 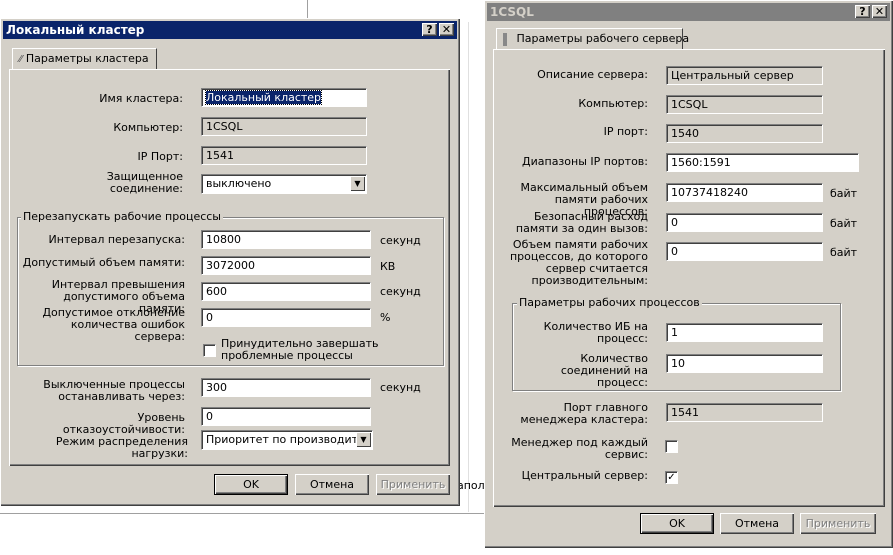 What do you see at coordinates (160, 156) in the screenshot?
I see `ip-port-label: IP Порт:` at bounding box center [160, 156].